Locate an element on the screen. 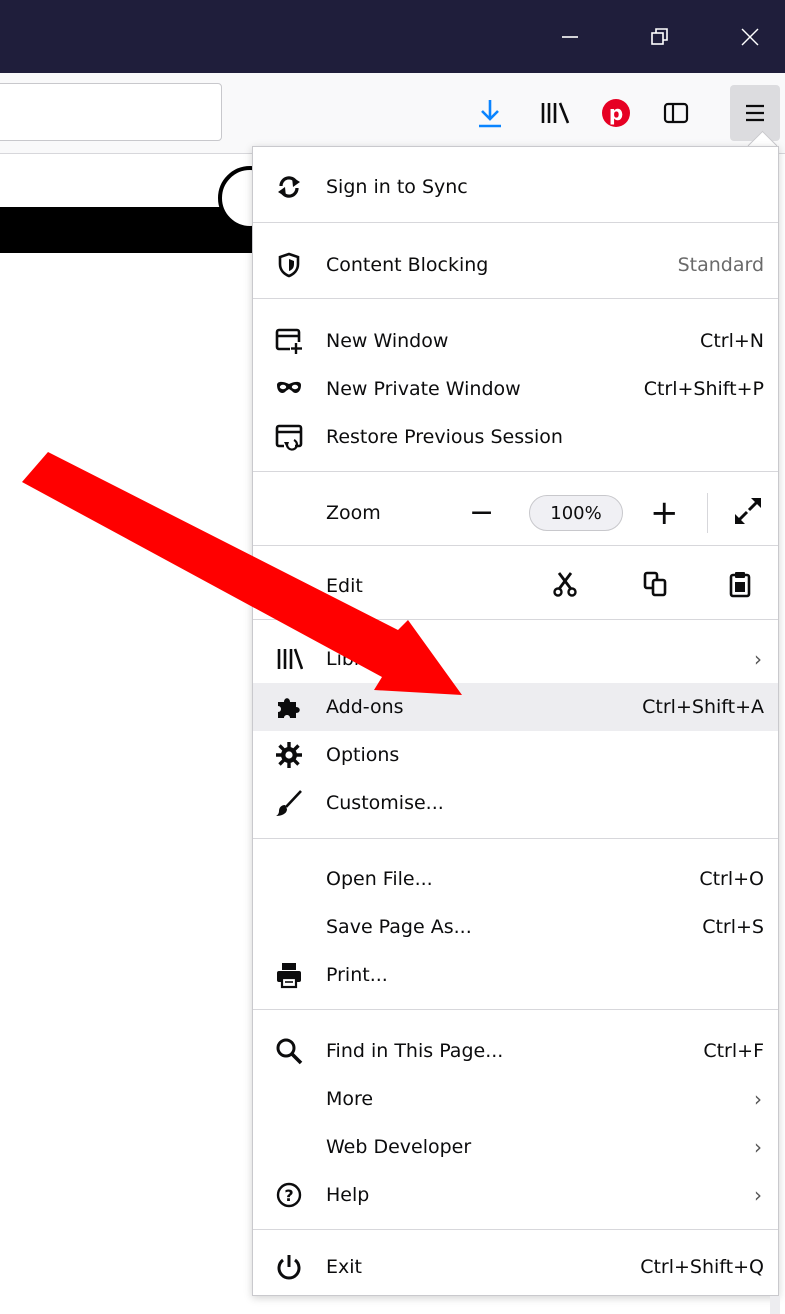 This screenshot has width=785, height=1314. scroll-edge is located at coordinates (775, 1305).